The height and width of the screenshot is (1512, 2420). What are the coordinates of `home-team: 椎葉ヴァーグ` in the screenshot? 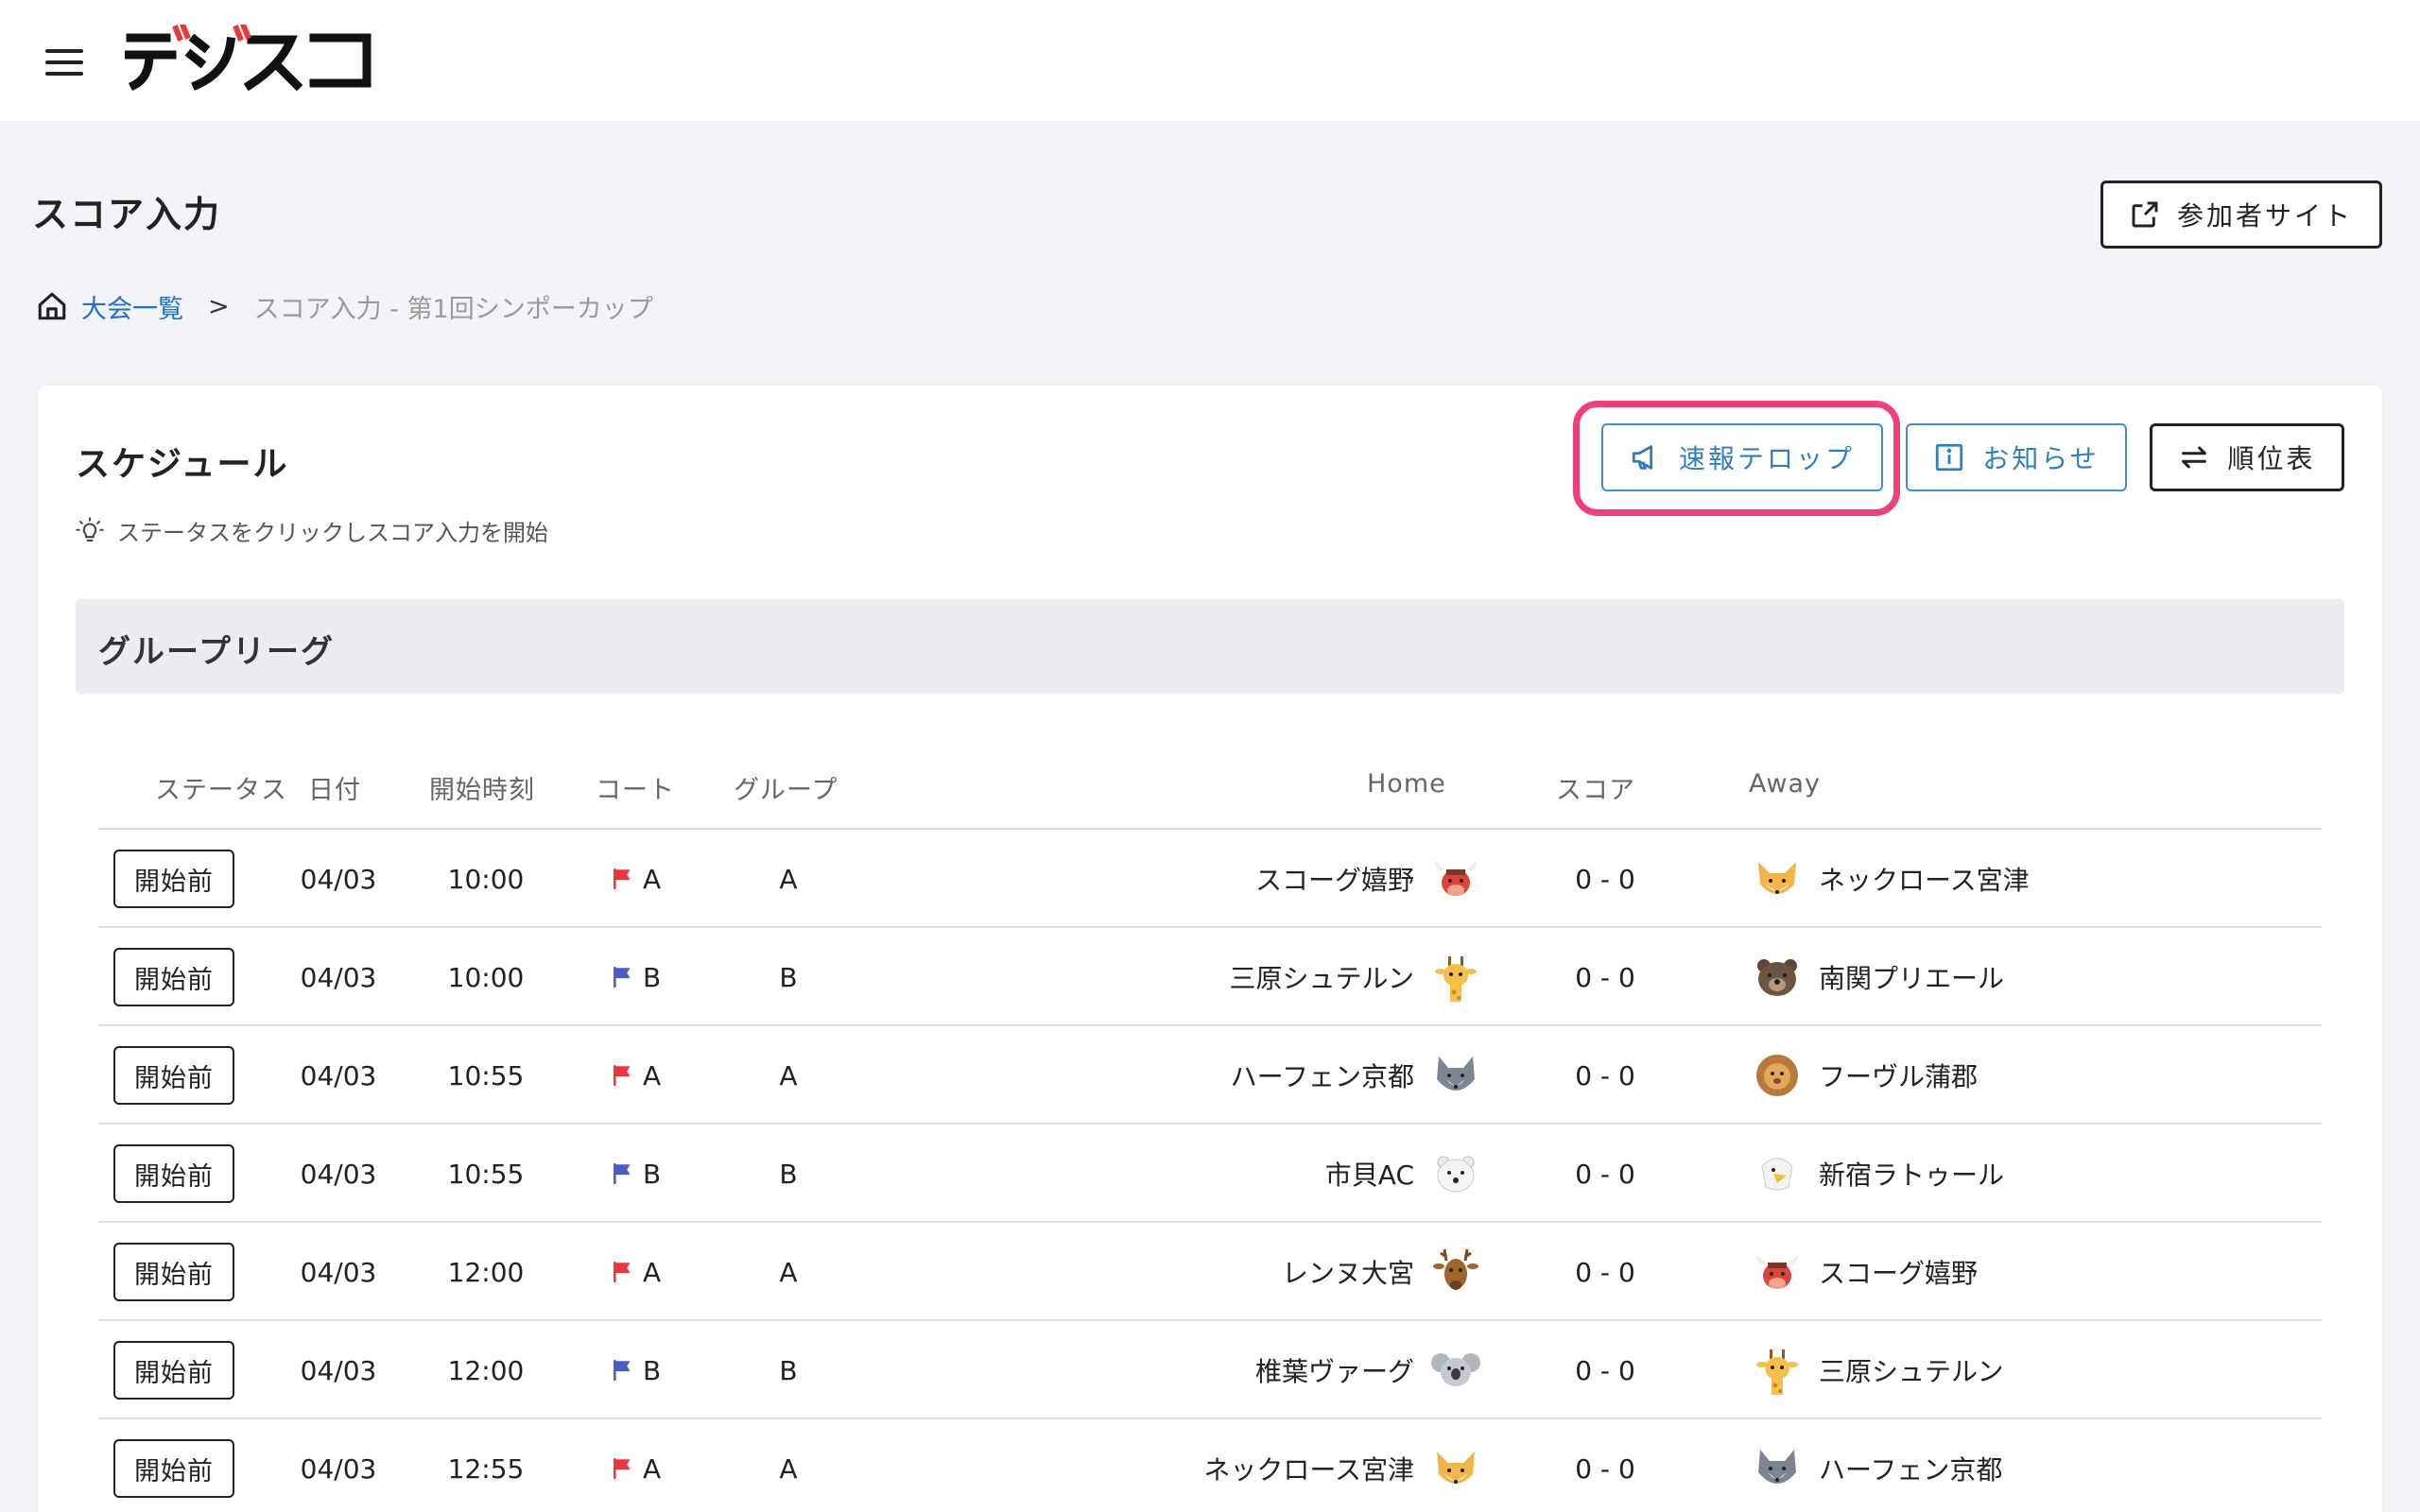 It's located at (1264, 1370).